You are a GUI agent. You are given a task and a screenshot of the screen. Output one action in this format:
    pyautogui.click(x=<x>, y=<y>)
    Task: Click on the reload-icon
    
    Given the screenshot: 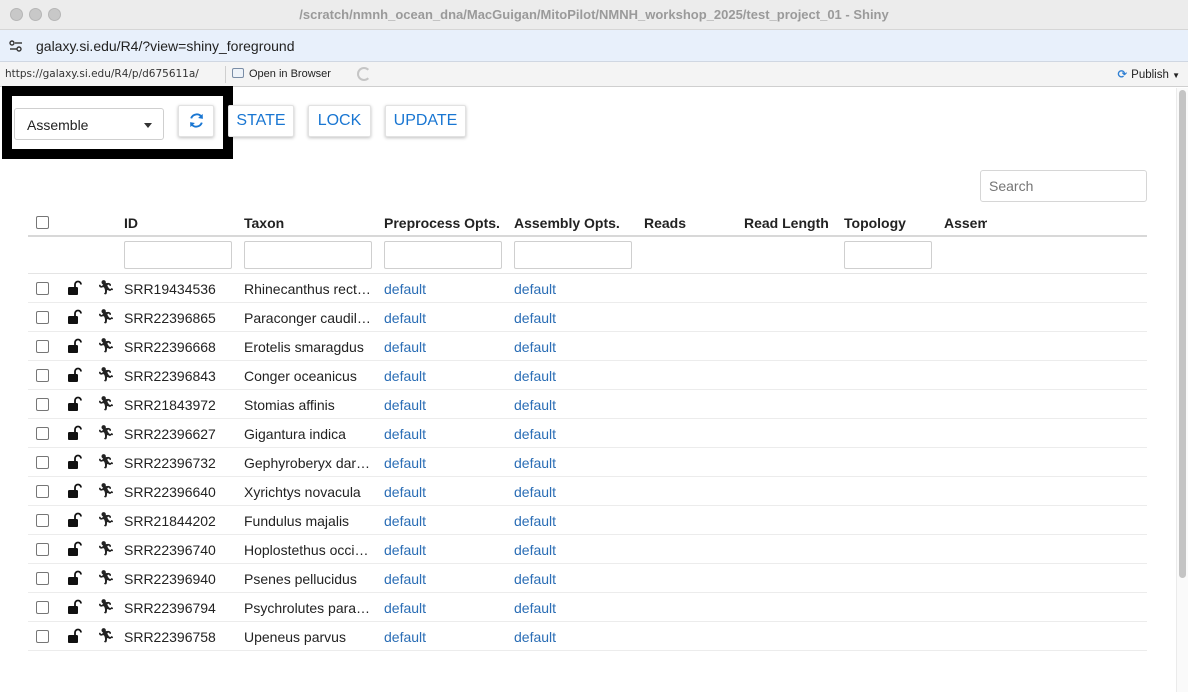 What is the action you would take?
    pyautogui.click(x=364, y=74)
    